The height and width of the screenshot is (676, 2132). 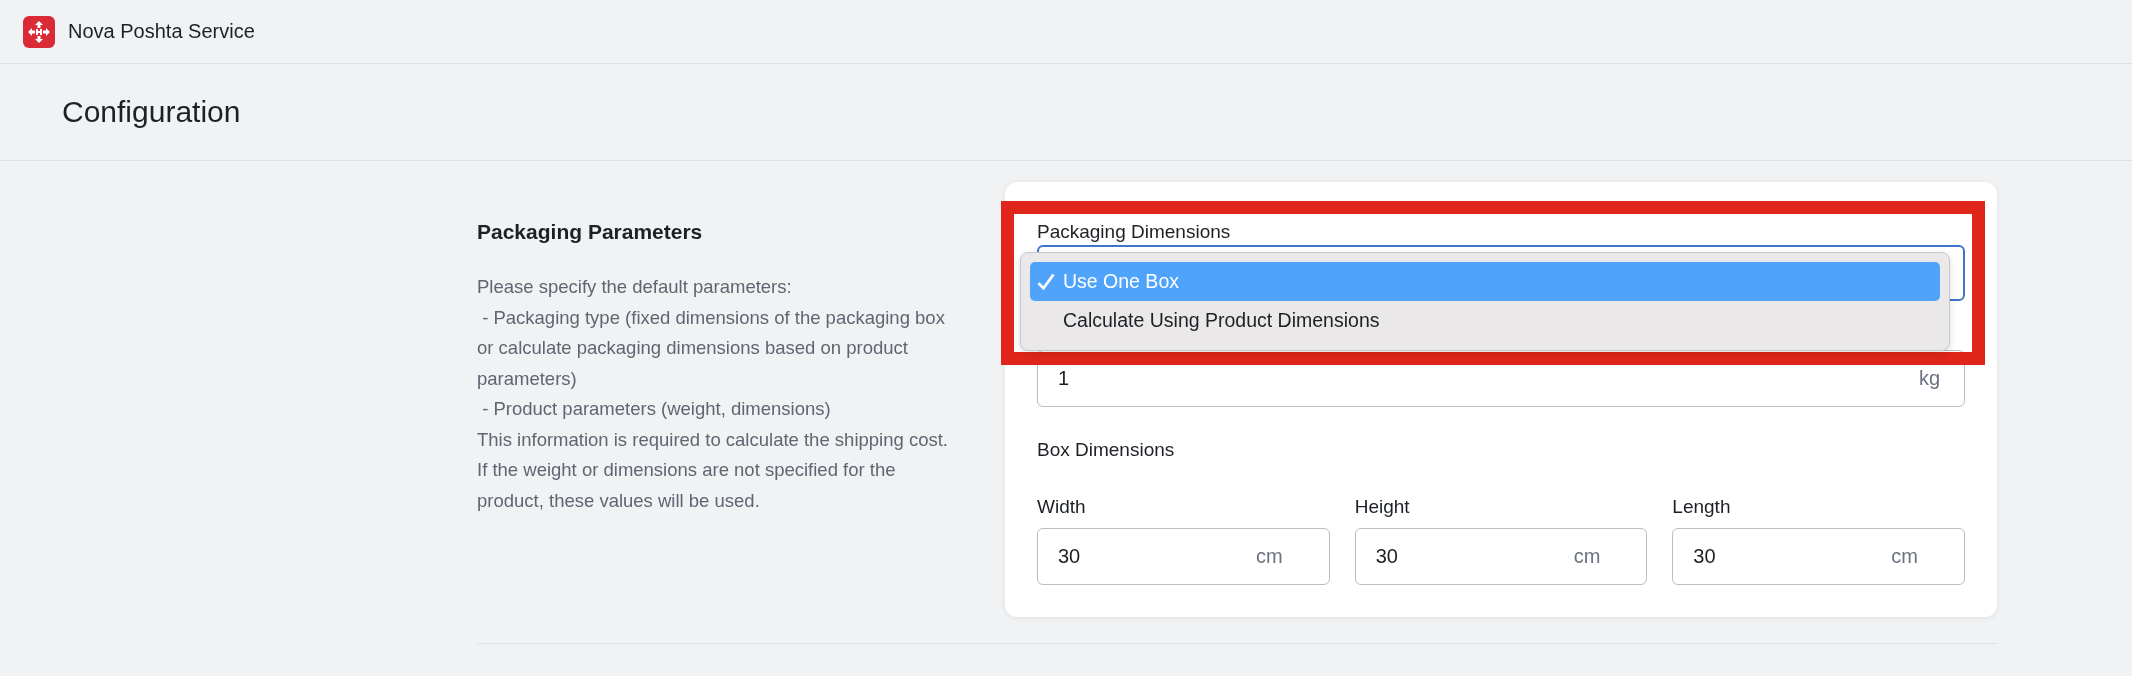 I want to click on field-label: Length, so click(x=1702, y=507).